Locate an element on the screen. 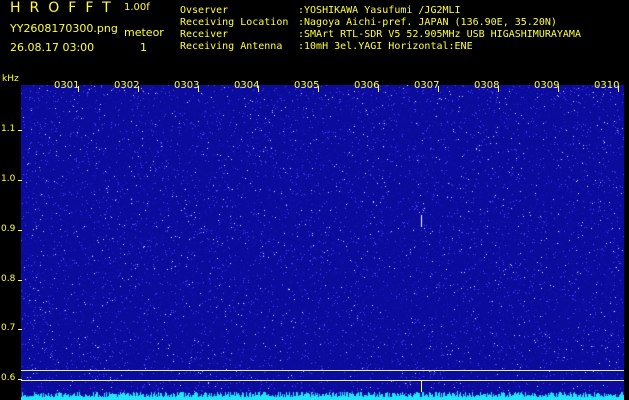 The height and width of the screenshot is (400, 629). info-key: Receiver is located at coordinates (204, 34).